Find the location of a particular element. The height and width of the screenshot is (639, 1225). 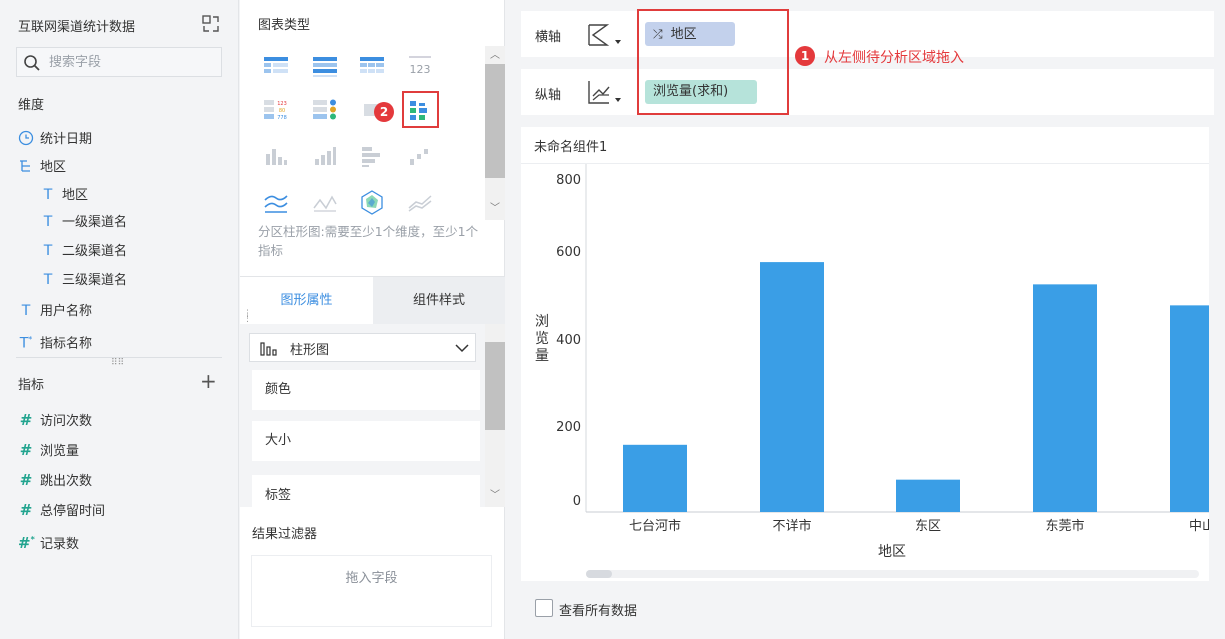

table-chart-icon is located at coordinates (276, 66).